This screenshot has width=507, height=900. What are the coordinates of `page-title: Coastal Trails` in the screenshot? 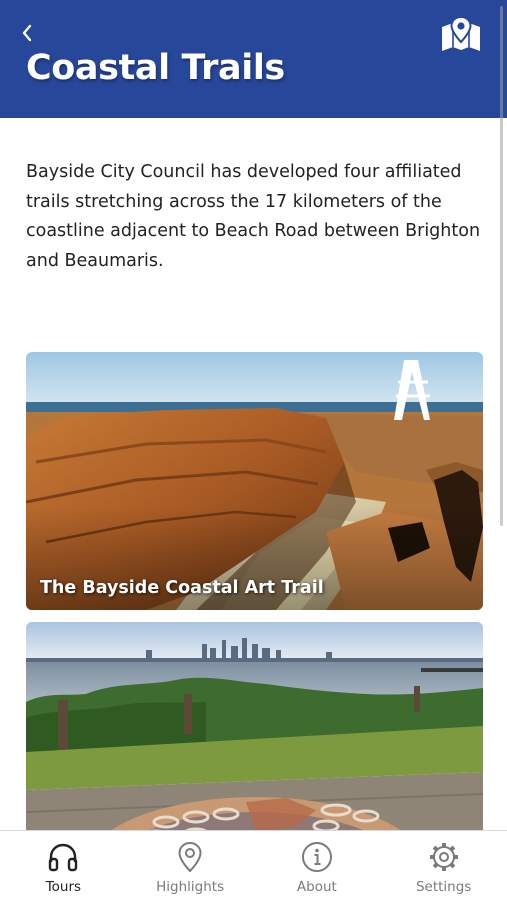 It's located at (155, 68).